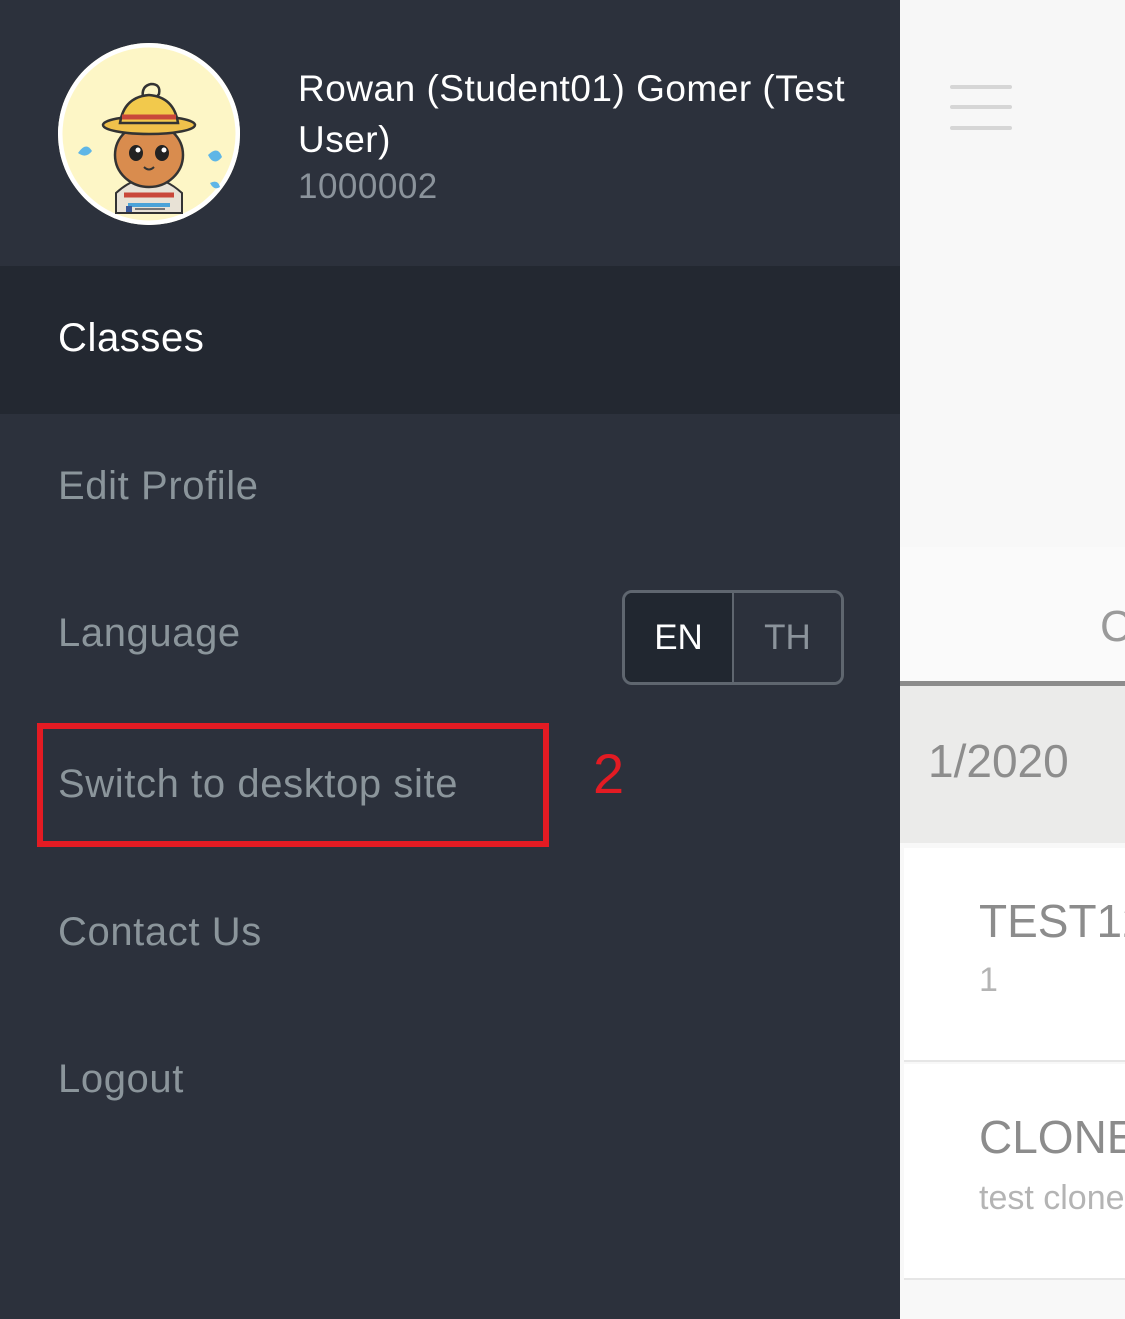  Describe the element at coordinates (1012, 616) in the screenshot. I see `tab-bar` at that location.